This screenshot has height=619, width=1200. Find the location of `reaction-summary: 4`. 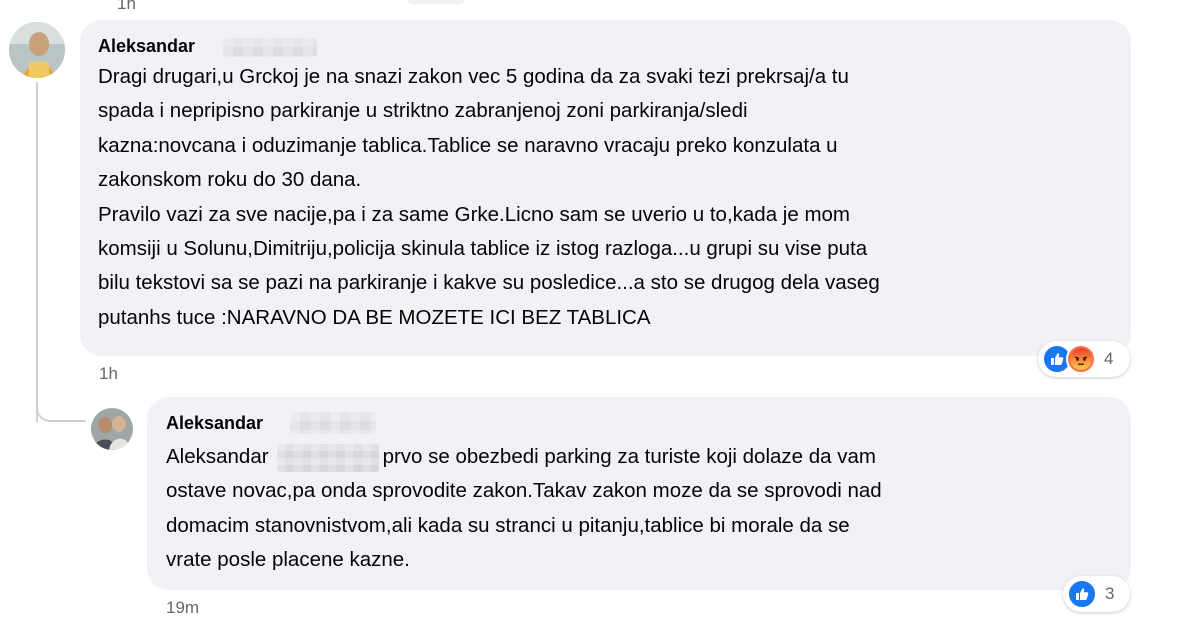

reaction-summary: 4 is located at coordinates (1084, 359).